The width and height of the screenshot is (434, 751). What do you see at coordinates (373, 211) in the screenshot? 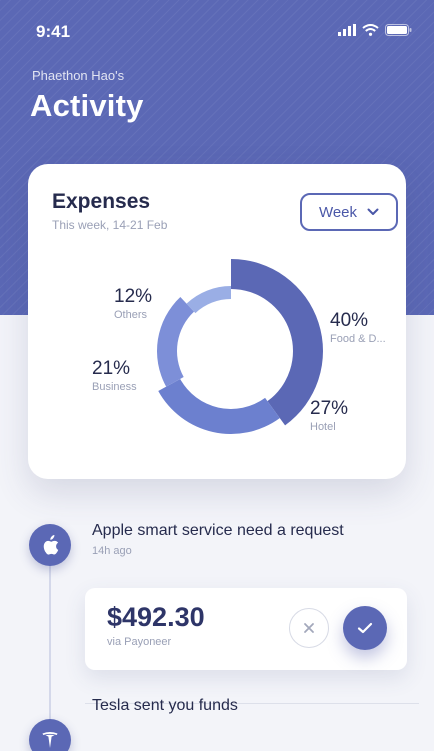
I see `chevron-down-icon` at bounding box center [373, 211].